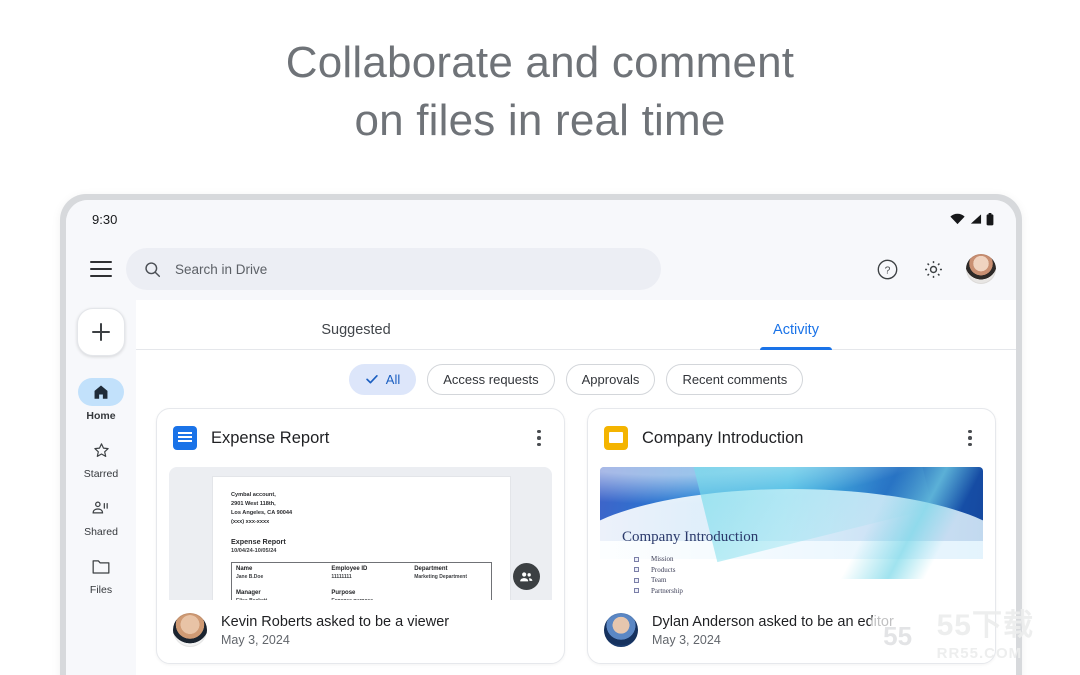  I want to click on doc-address-line-1: Cymbal account,, so click(253, 495).